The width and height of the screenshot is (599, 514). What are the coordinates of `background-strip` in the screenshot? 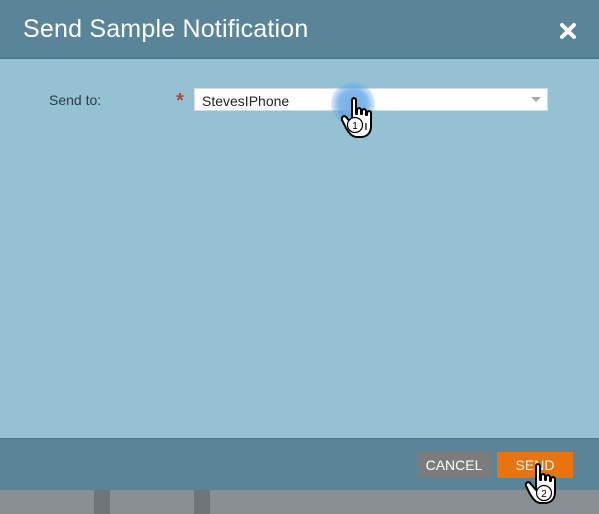 It's located at (299, 502).